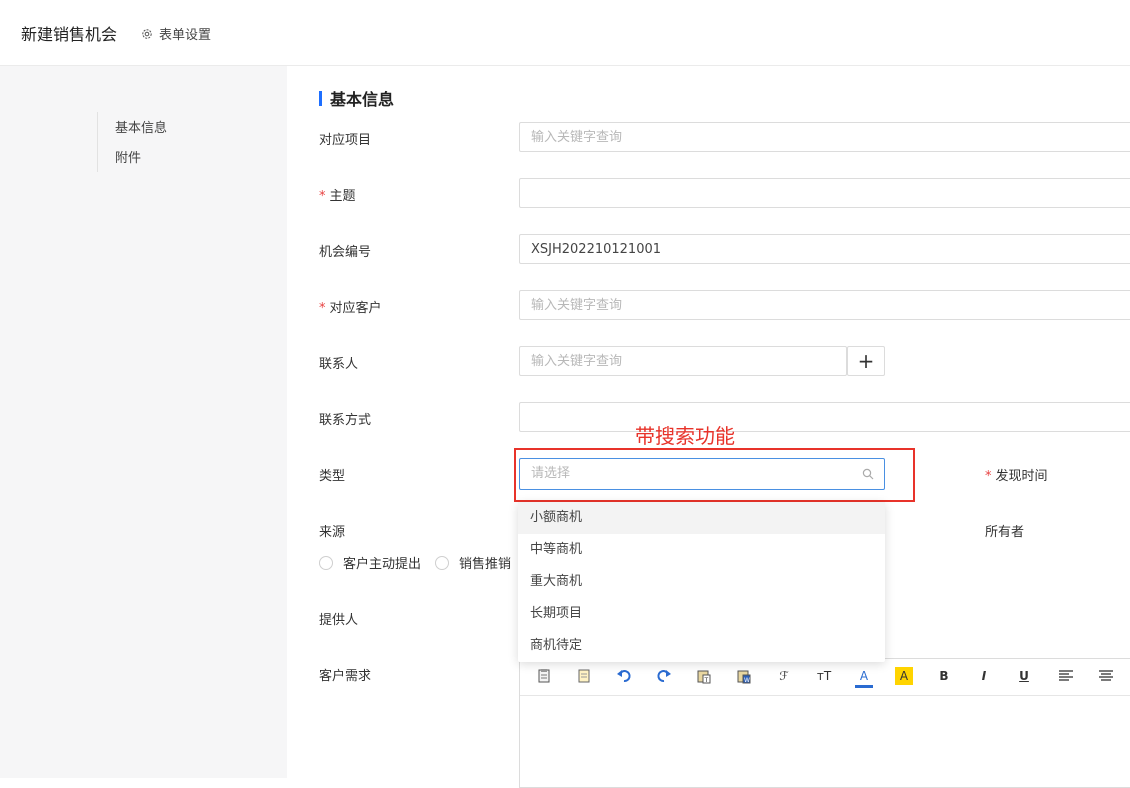  I want to click on align-center-icon, so click(1106, 676).